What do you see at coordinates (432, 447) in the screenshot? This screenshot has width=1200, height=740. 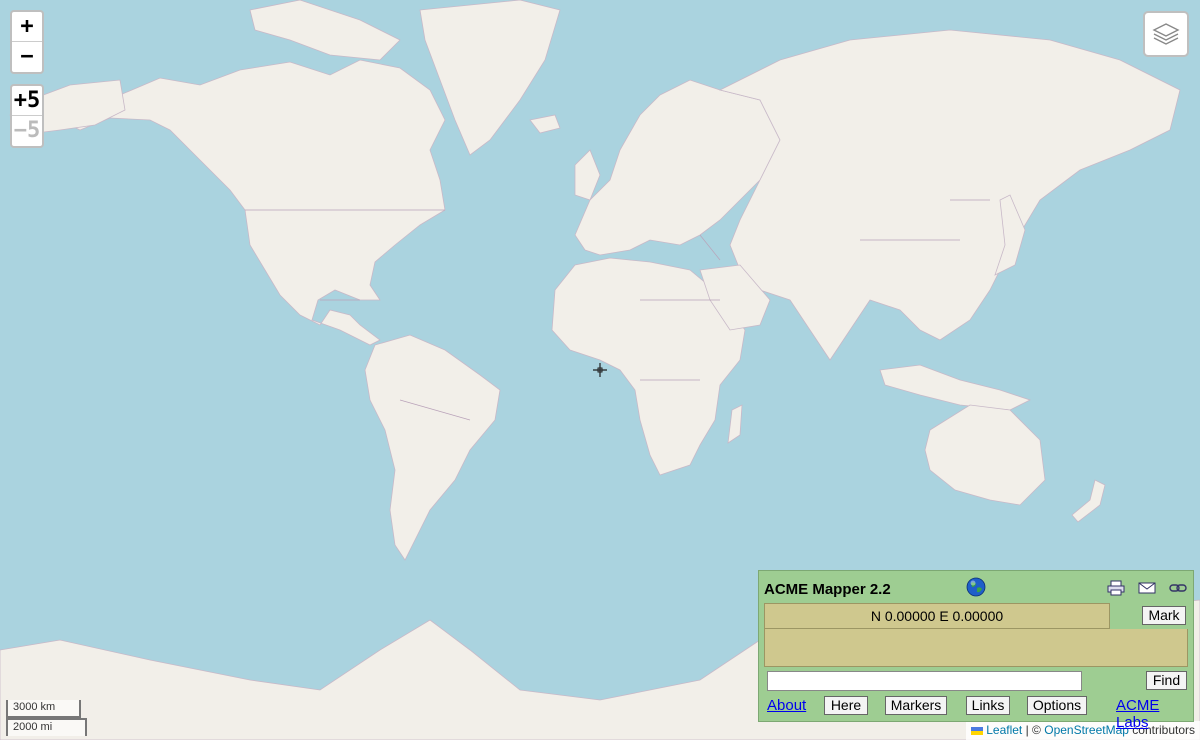 I see `landmass-south-america` at bounding box center [432, 447].